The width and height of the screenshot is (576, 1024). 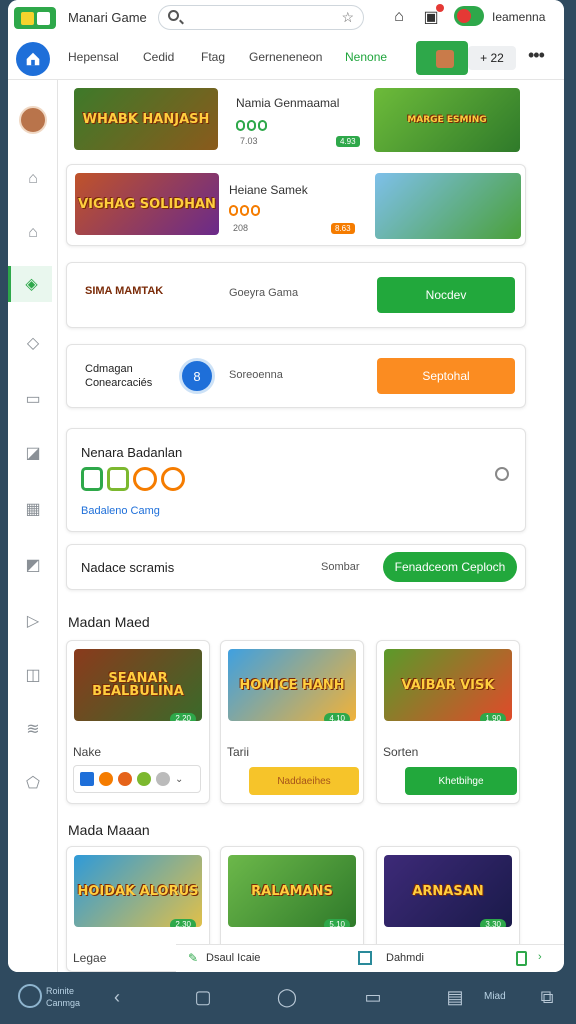 What do you see at coordinates (373, 997) in the screenshot?
I see `chat-icon: ▭` at bounding box center [373, 997].